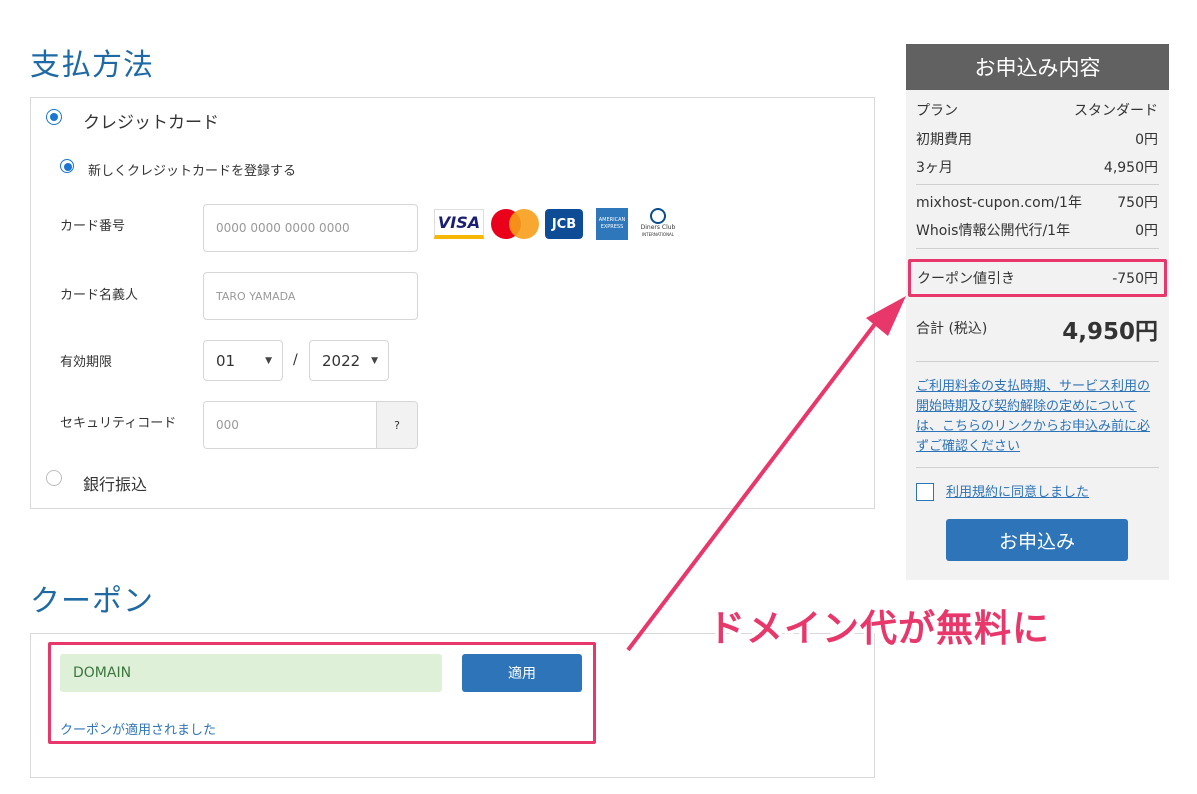 This screenshot has width=1197, height=794. I want to click on annotation-callout-text: ドメイン代が無料に, so click(879, 628).